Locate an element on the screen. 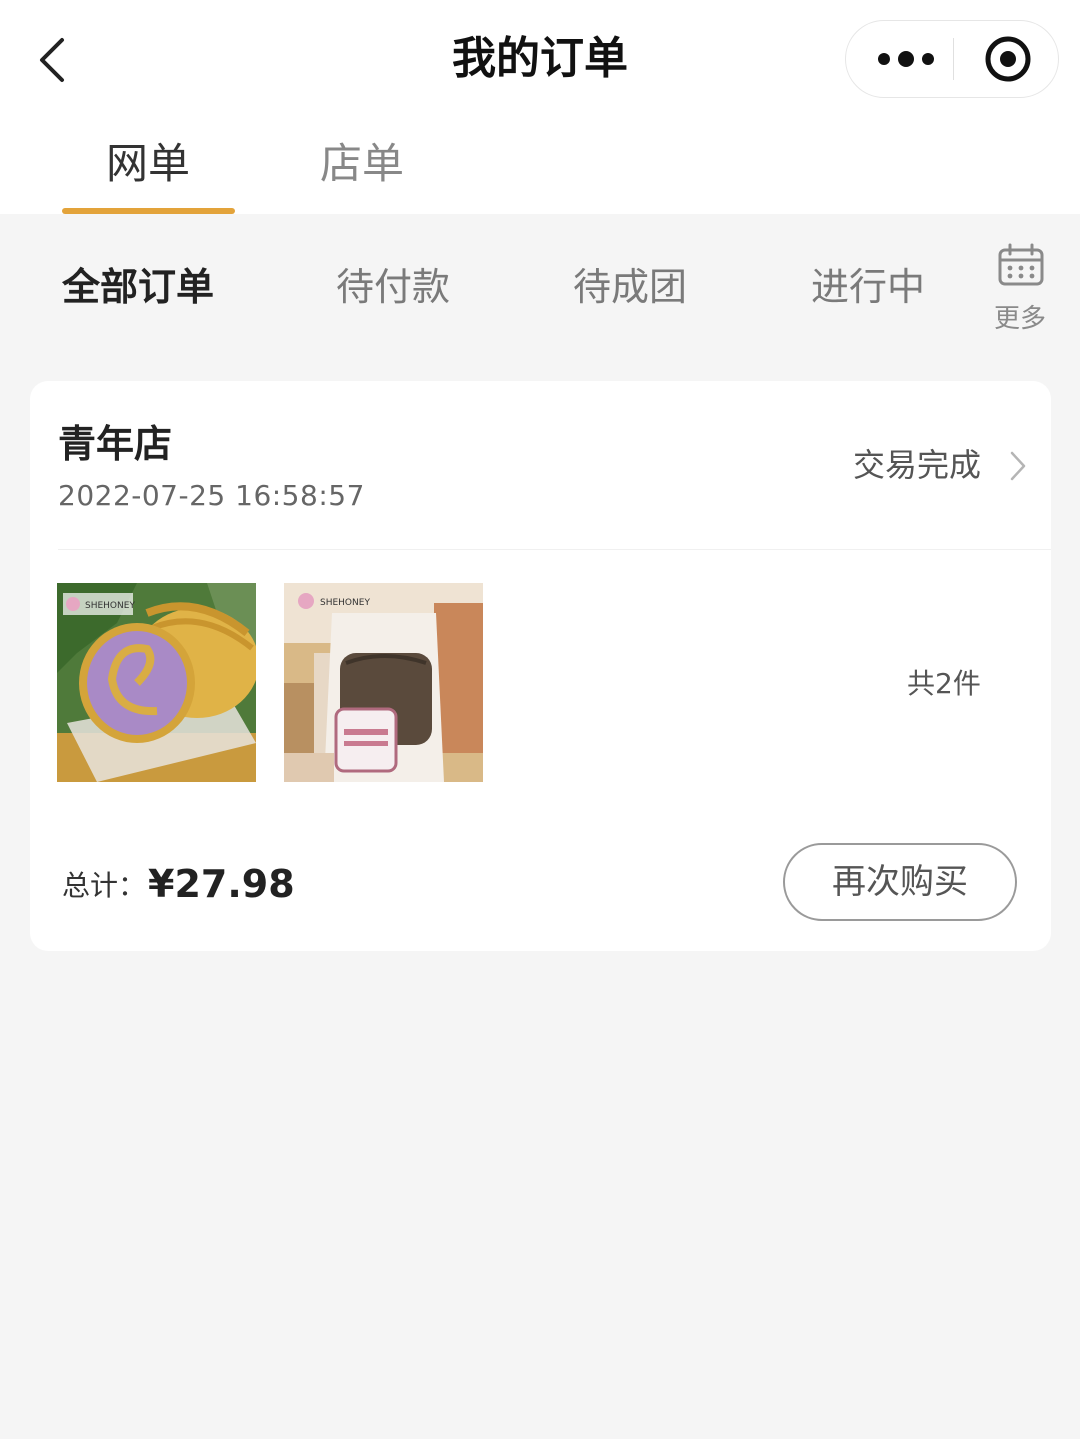 This screenshot has width=1080, height=1439. target-circle-icon is located at coordinates (1008, 59).